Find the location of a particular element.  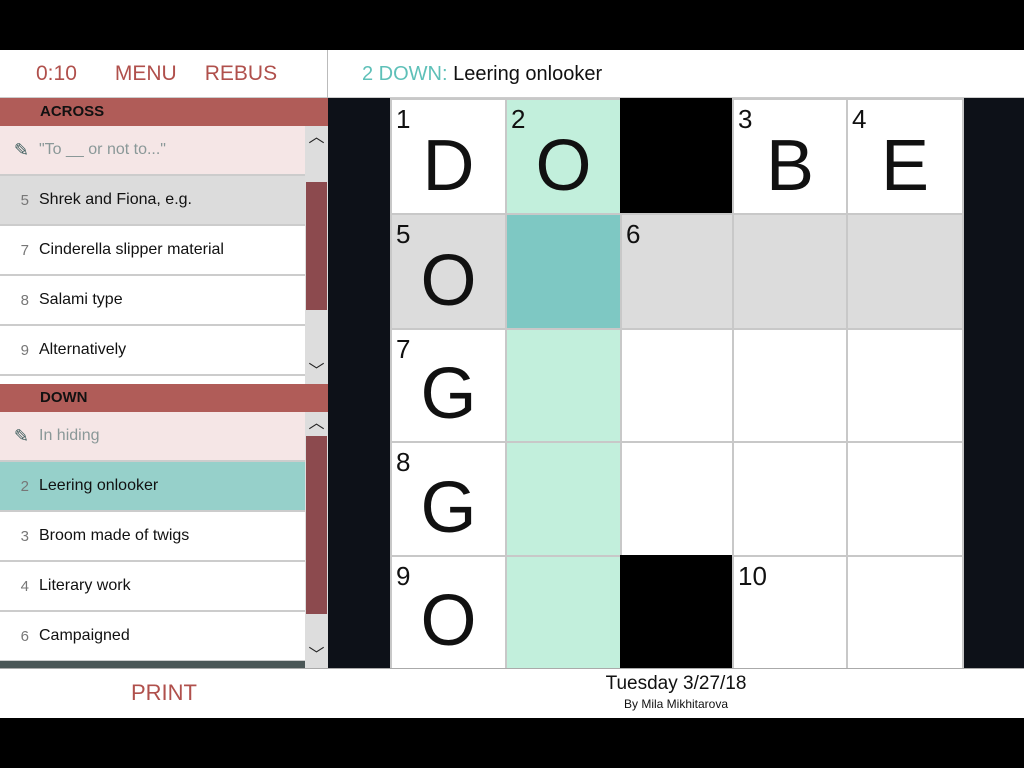

grid-cell: 2O is located at coordinates (563, 156).